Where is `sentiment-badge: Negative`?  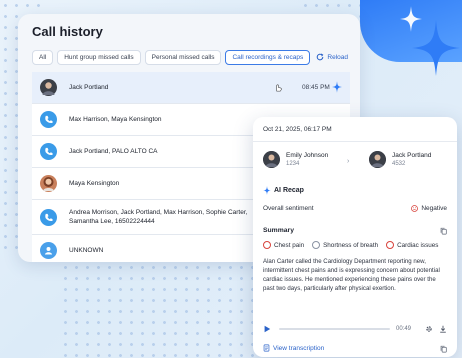 sentiment-badge: Negative is located at coordinates (429, 208).